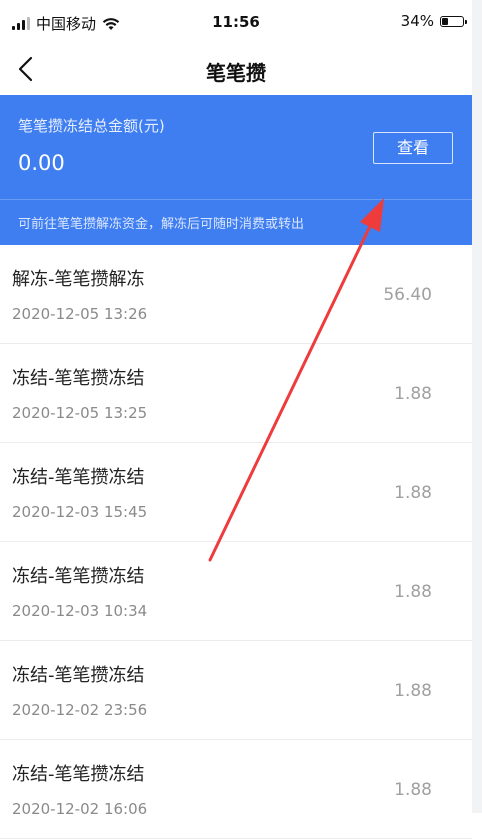  I want to click on list-item: 解冻-笔笔攒解冻 2020-12-05 13:26 56.40, so click(236, 294).